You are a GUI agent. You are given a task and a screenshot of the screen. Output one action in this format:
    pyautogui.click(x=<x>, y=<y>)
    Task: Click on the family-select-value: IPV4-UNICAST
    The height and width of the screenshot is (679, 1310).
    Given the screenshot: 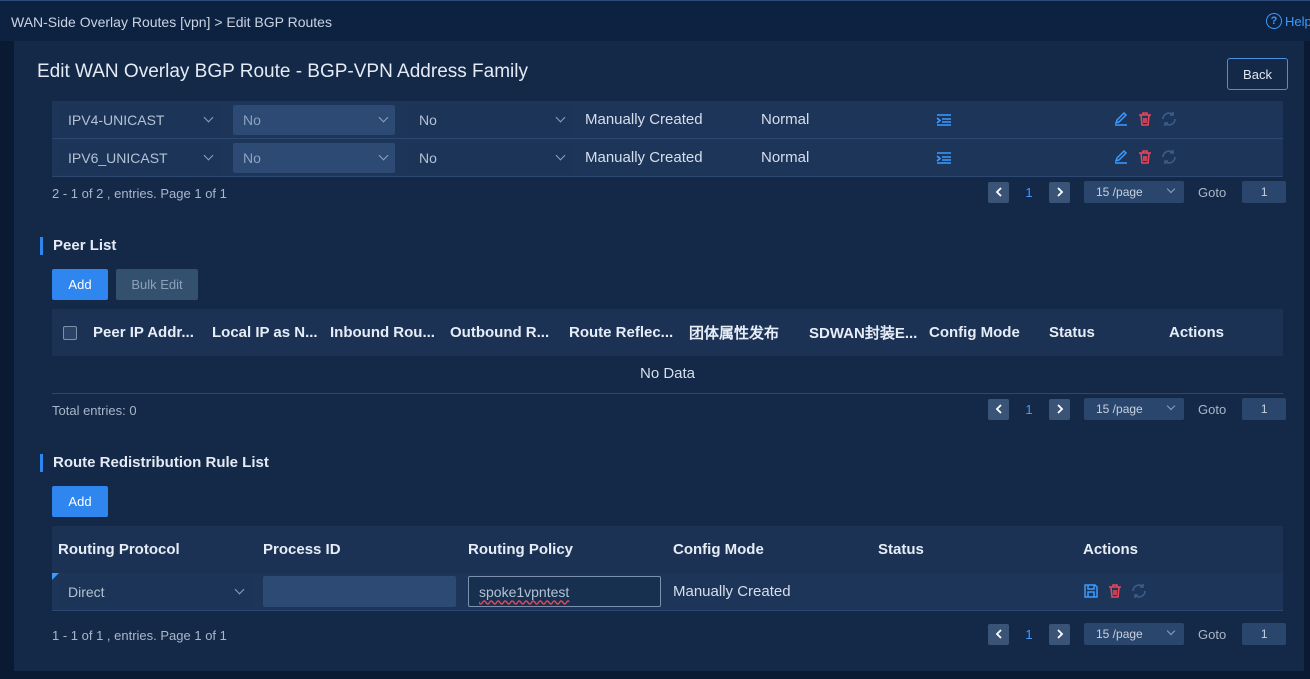 What is the action you would take?
    pyautogui.click(x=116, y=120)
    